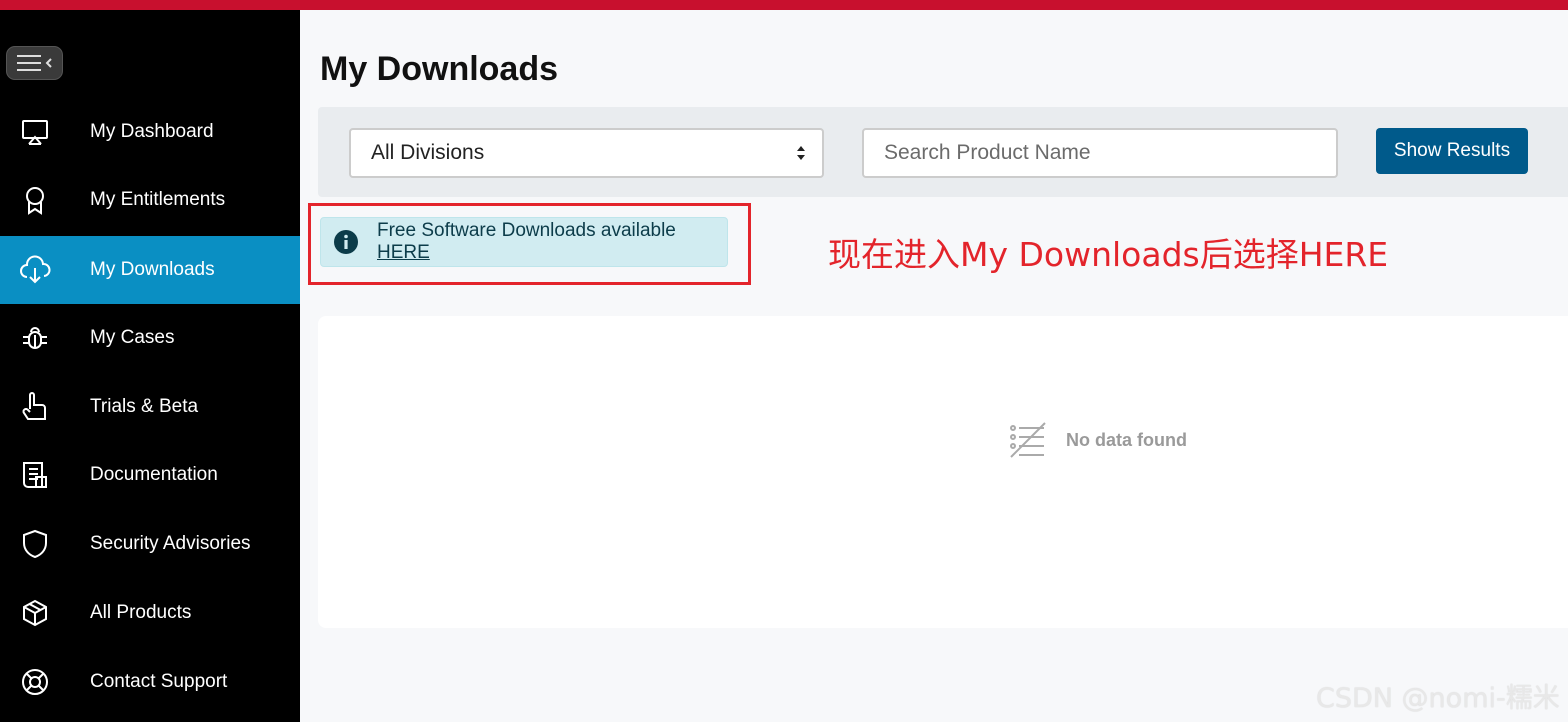  I want to click on cloud-download-icon, so click(35, 270).